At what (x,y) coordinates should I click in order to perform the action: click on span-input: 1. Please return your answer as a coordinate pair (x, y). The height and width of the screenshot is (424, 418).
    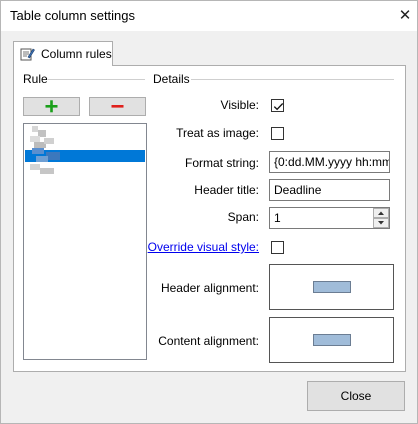
    Looking at the image, I should click on (329, 218).